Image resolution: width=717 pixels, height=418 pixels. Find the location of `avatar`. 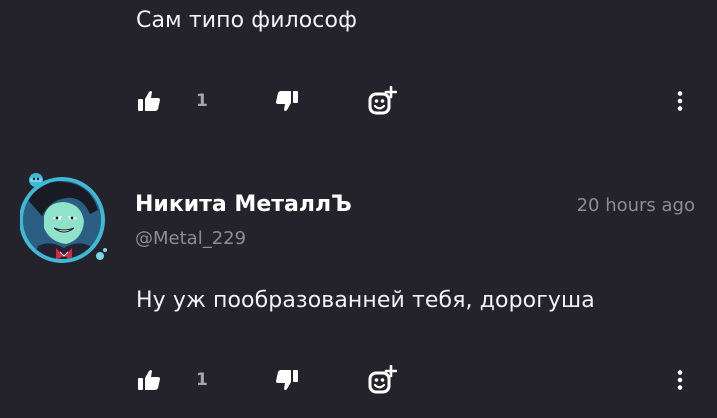

avatar is located at coordinates (69, 220).